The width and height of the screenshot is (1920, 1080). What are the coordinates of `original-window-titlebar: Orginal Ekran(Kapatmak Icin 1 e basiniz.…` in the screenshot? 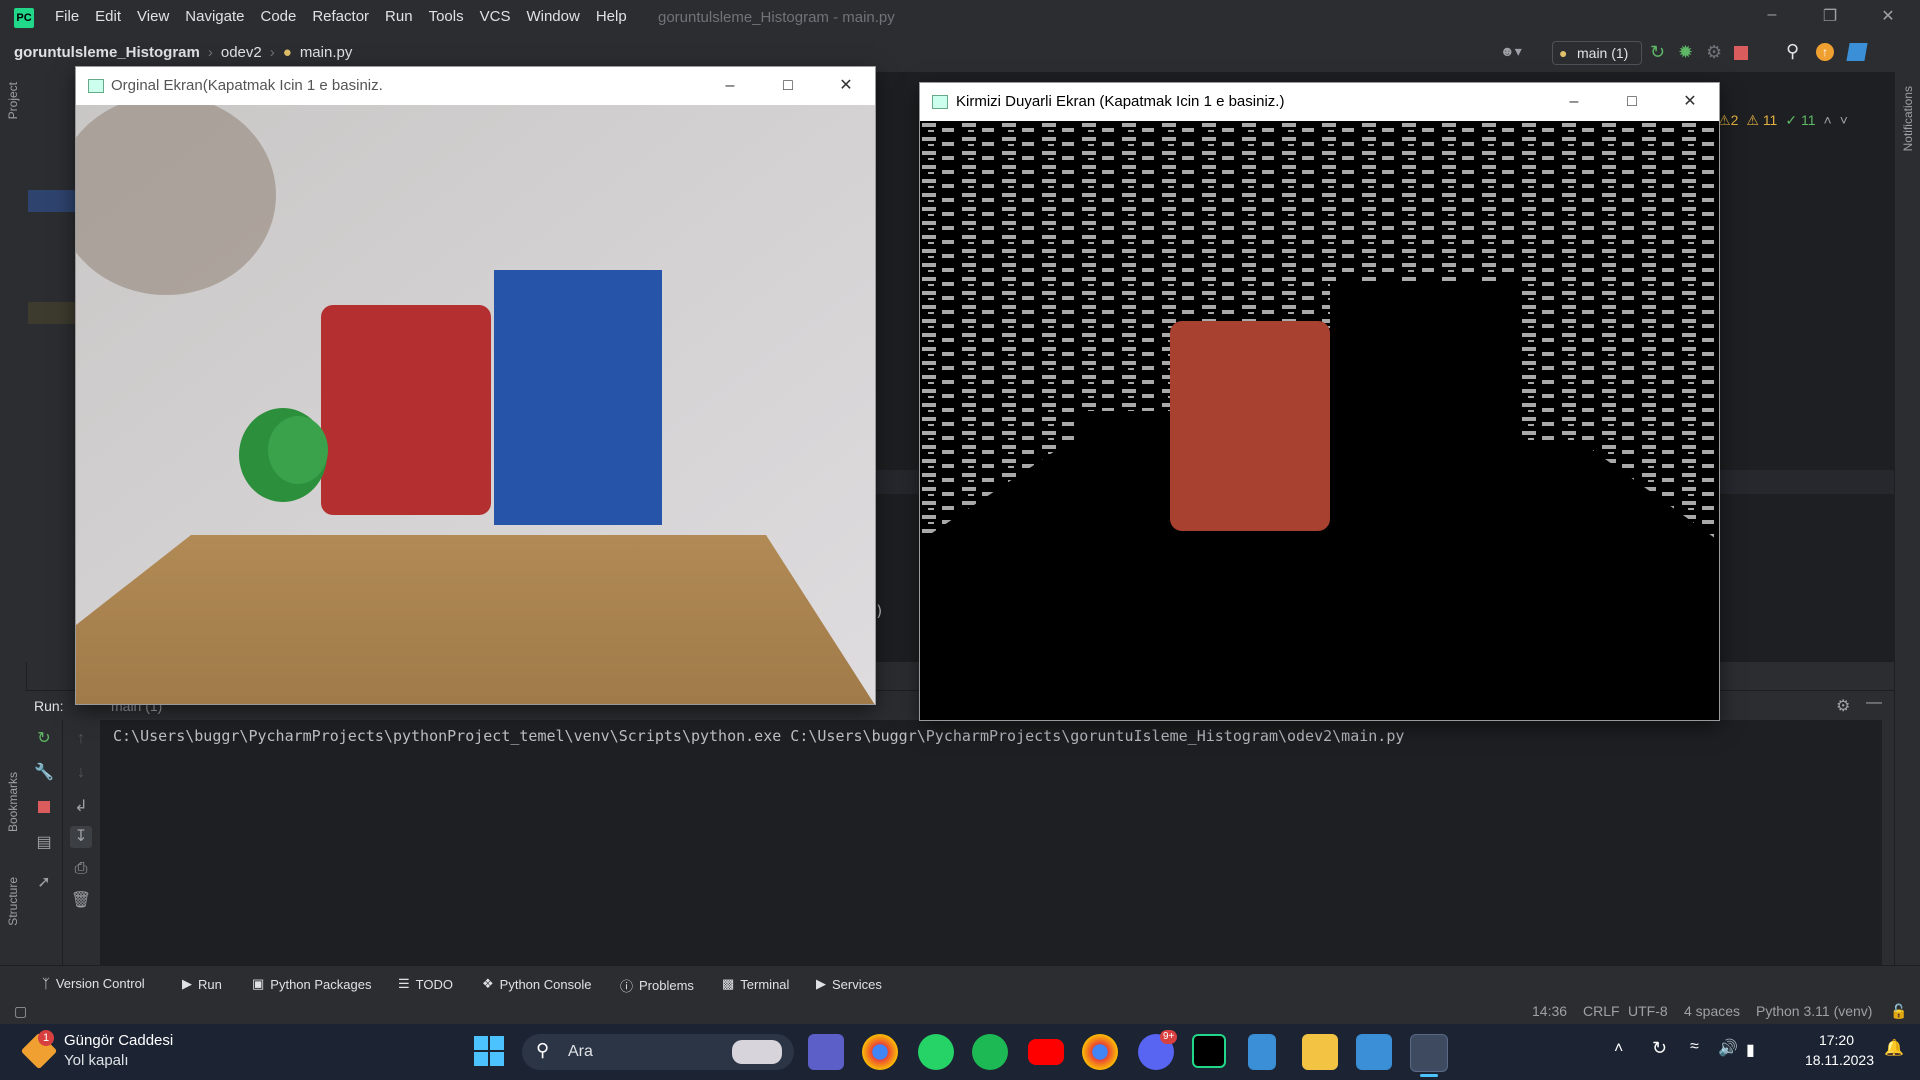 It's located at (475, 86).